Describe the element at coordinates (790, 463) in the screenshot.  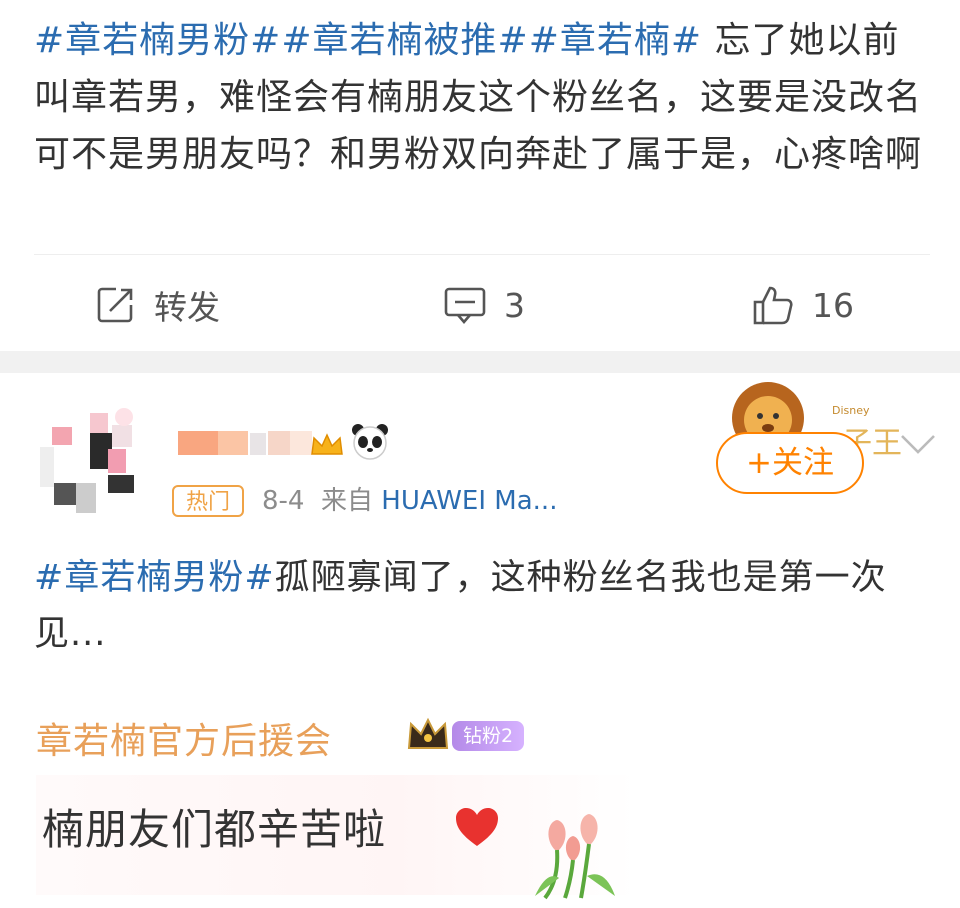
I see `follow-button: +关注` at that location.